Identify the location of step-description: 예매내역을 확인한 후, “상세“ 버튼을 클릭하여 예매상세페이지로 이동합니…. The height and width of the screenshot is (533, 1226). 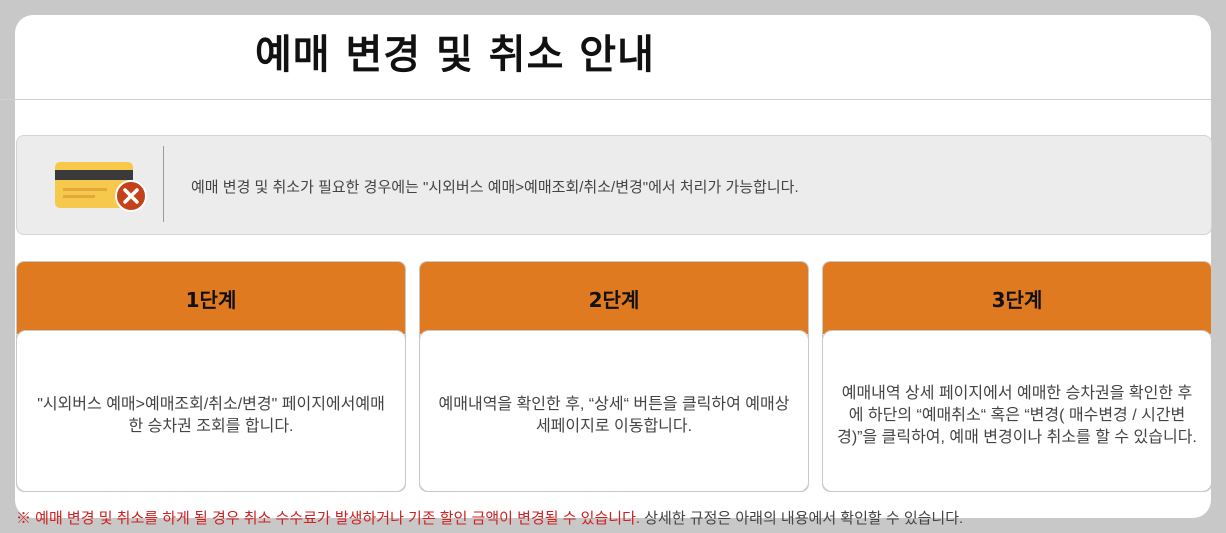
(614, 415).